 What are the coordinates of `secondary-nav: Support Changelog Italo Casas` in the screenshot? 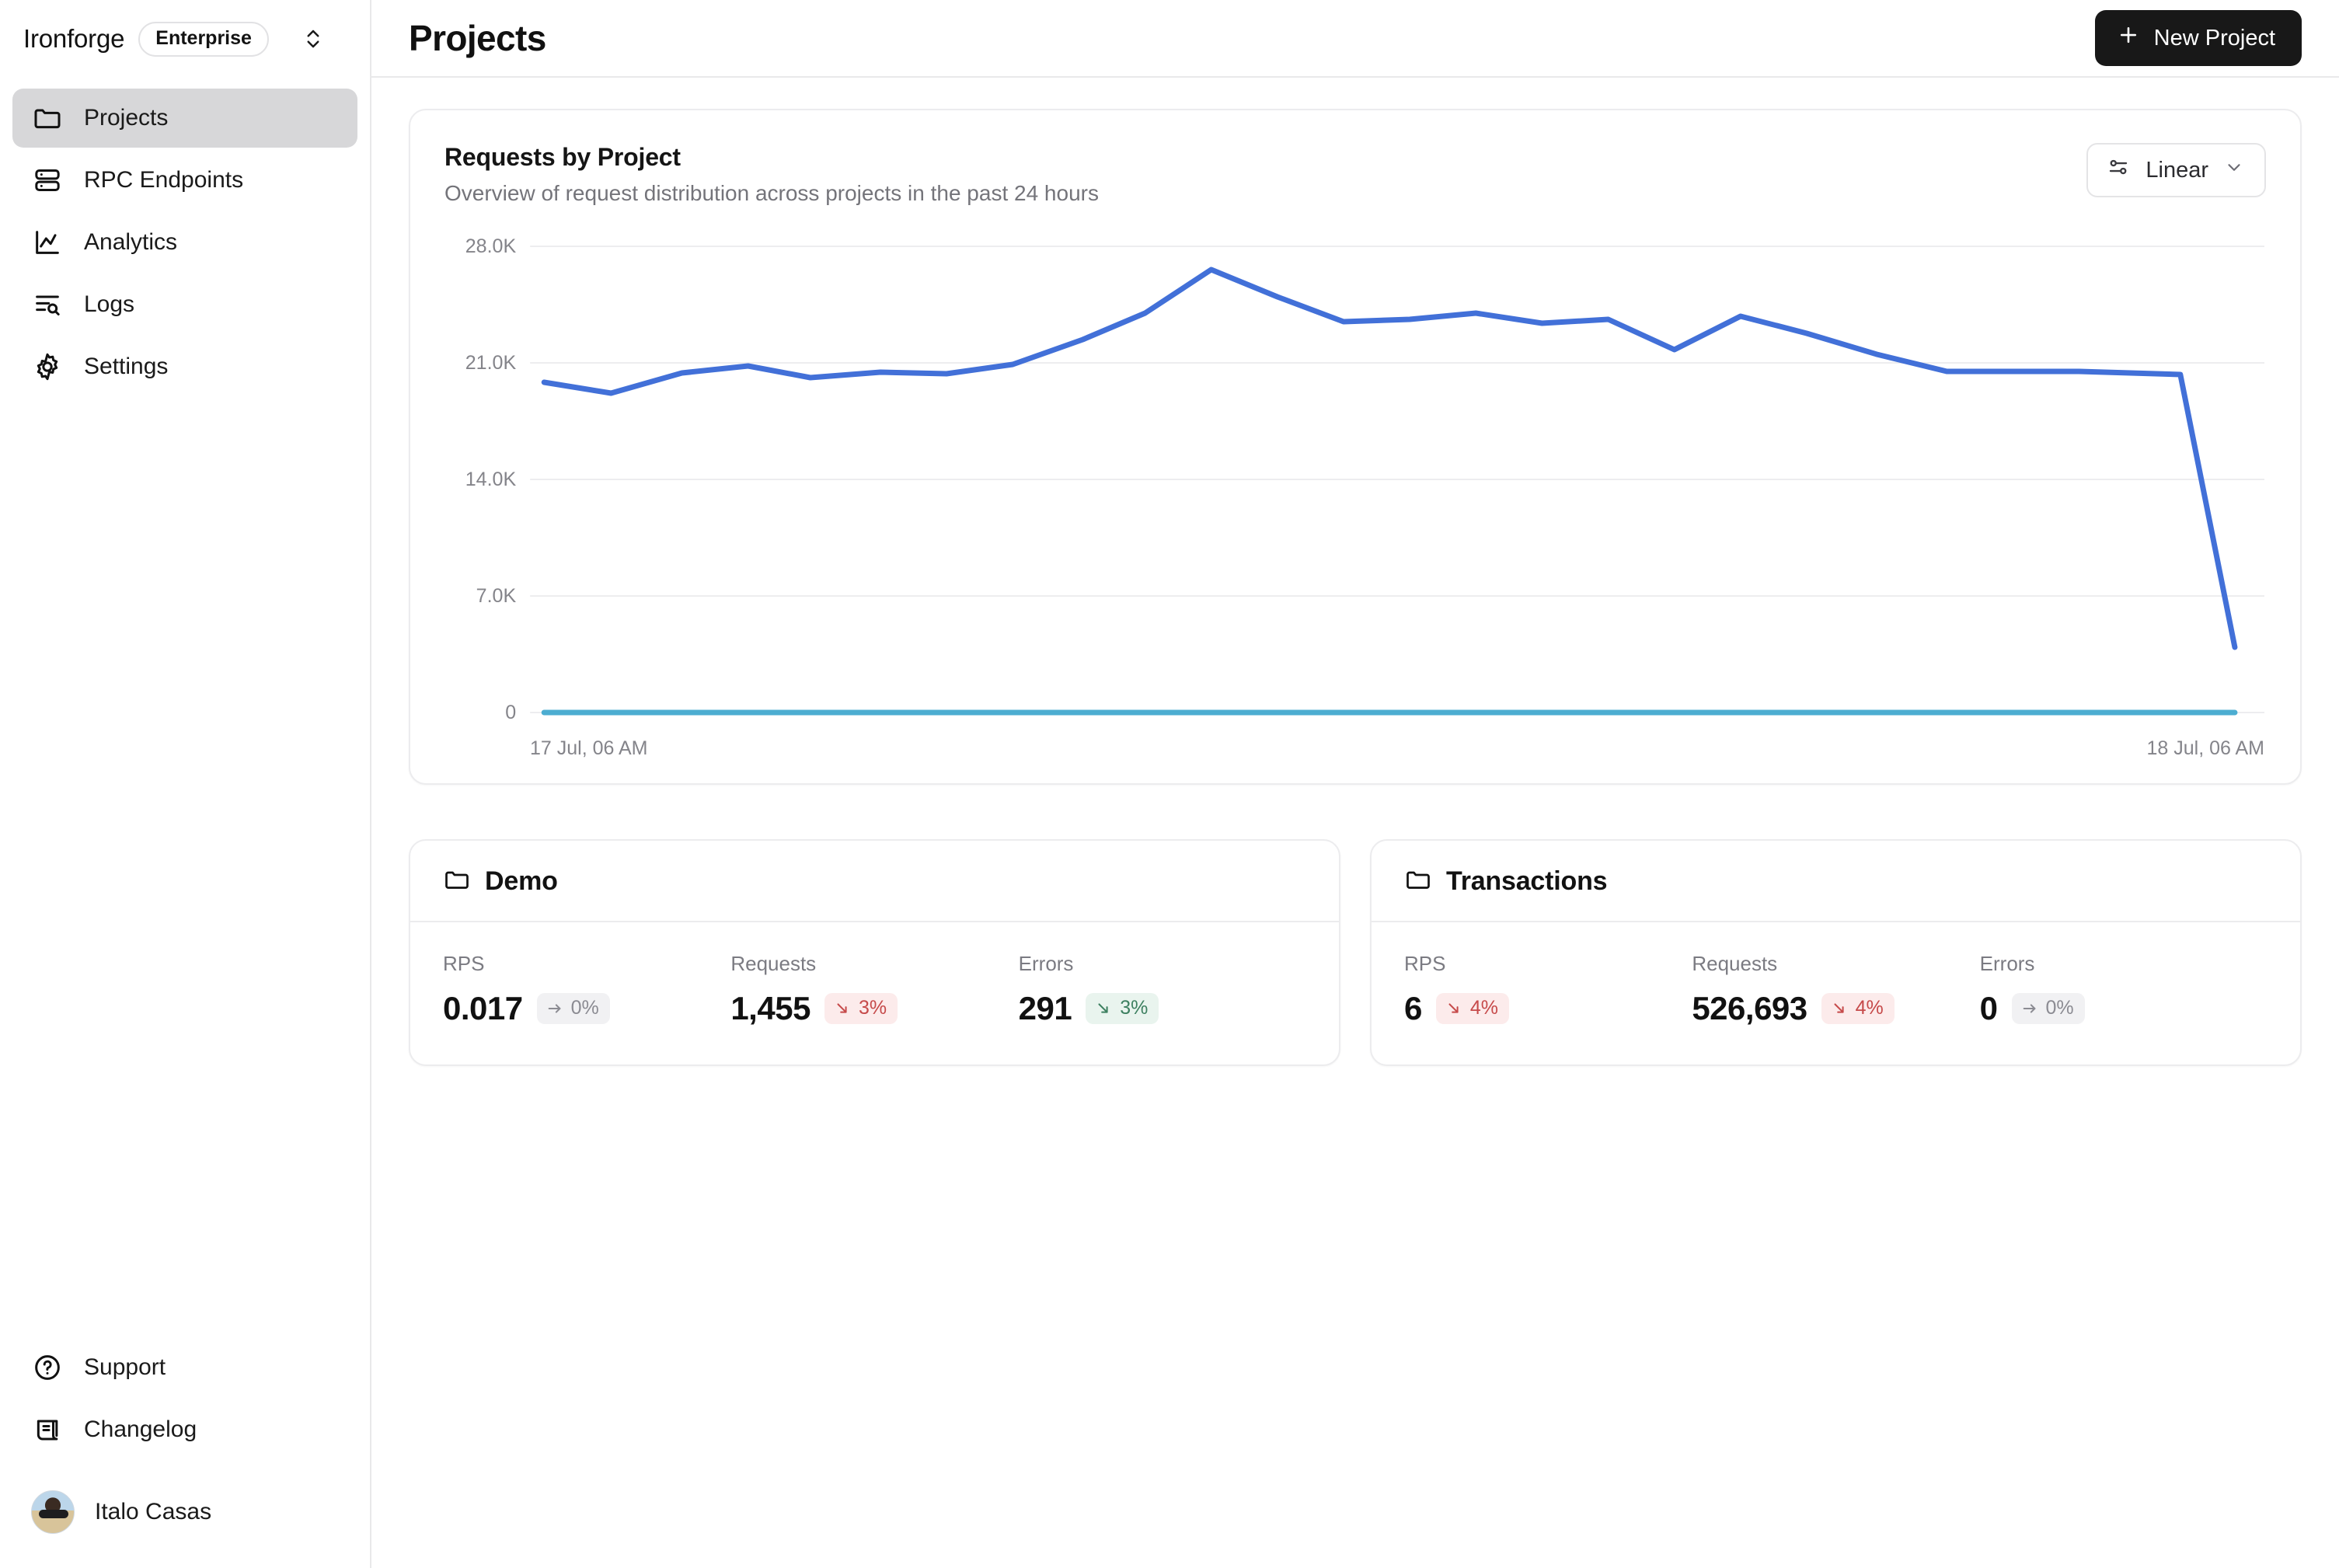 It's located at (185, 1453).